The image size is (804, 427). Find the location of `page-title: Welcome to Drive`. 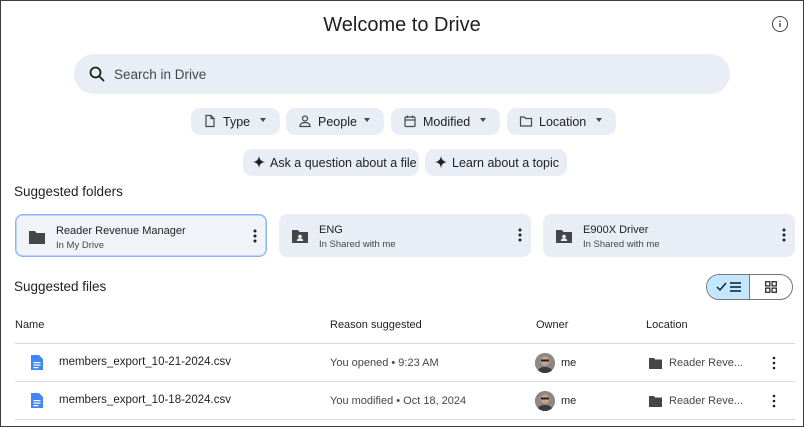

page-title: Welcome to Drive is located at coordinates (402, 25).